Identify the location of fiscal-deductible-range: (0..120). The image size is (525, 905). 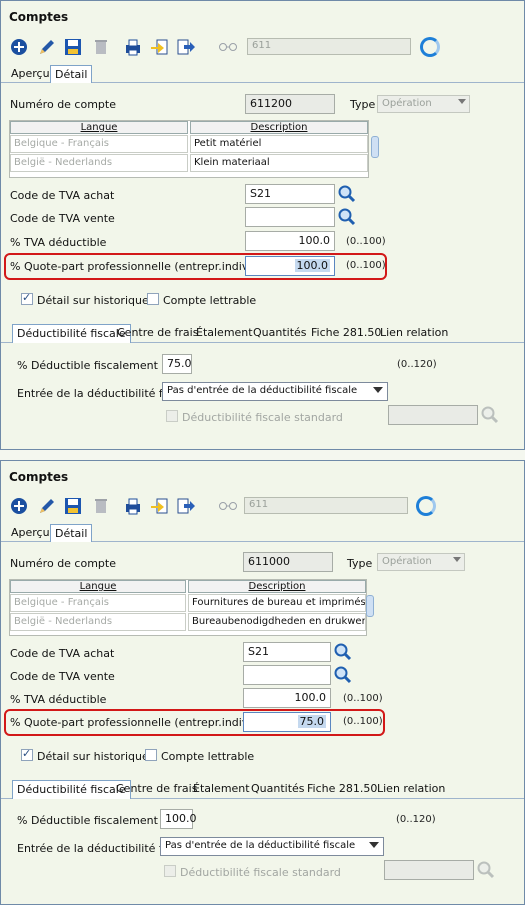
(416, 819).